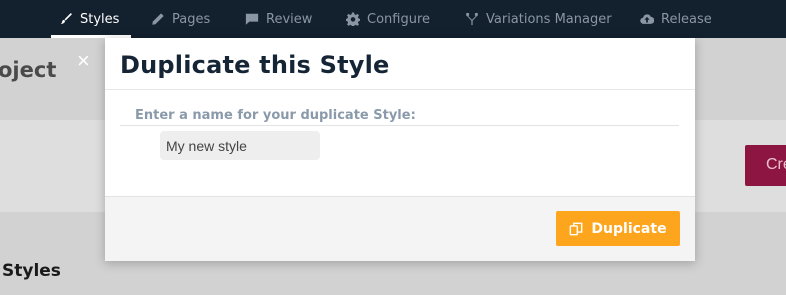  I want to click on duplicate-button: Duplicate, so click(618, 228).